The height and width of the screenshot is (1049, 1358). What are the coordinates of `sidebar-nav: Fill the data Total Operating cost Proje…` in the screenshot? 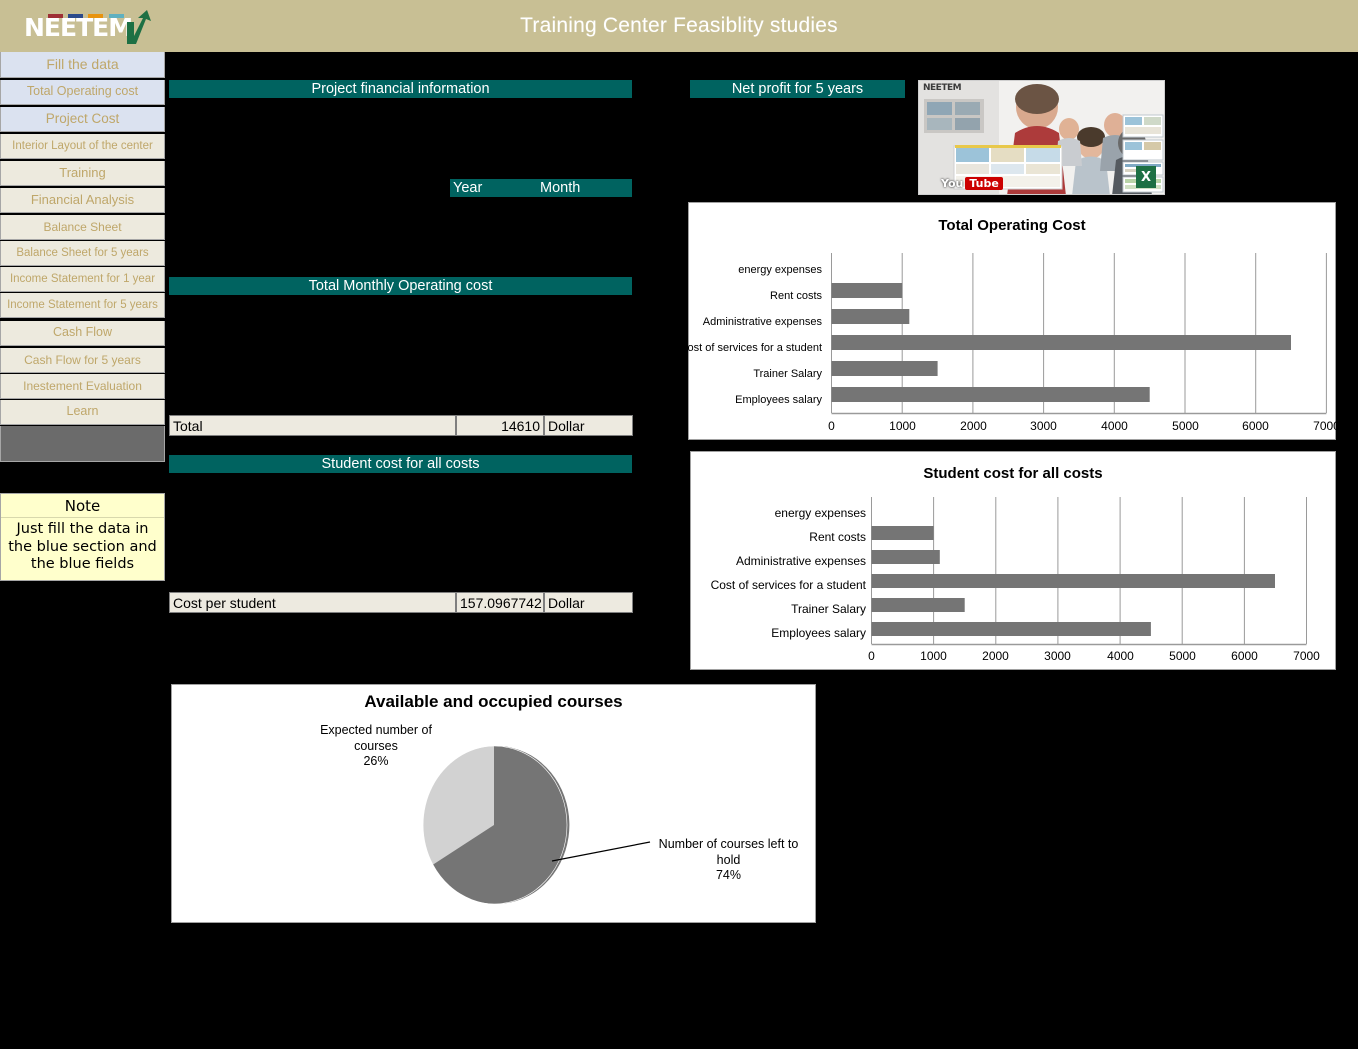 It's located at (82, 257).